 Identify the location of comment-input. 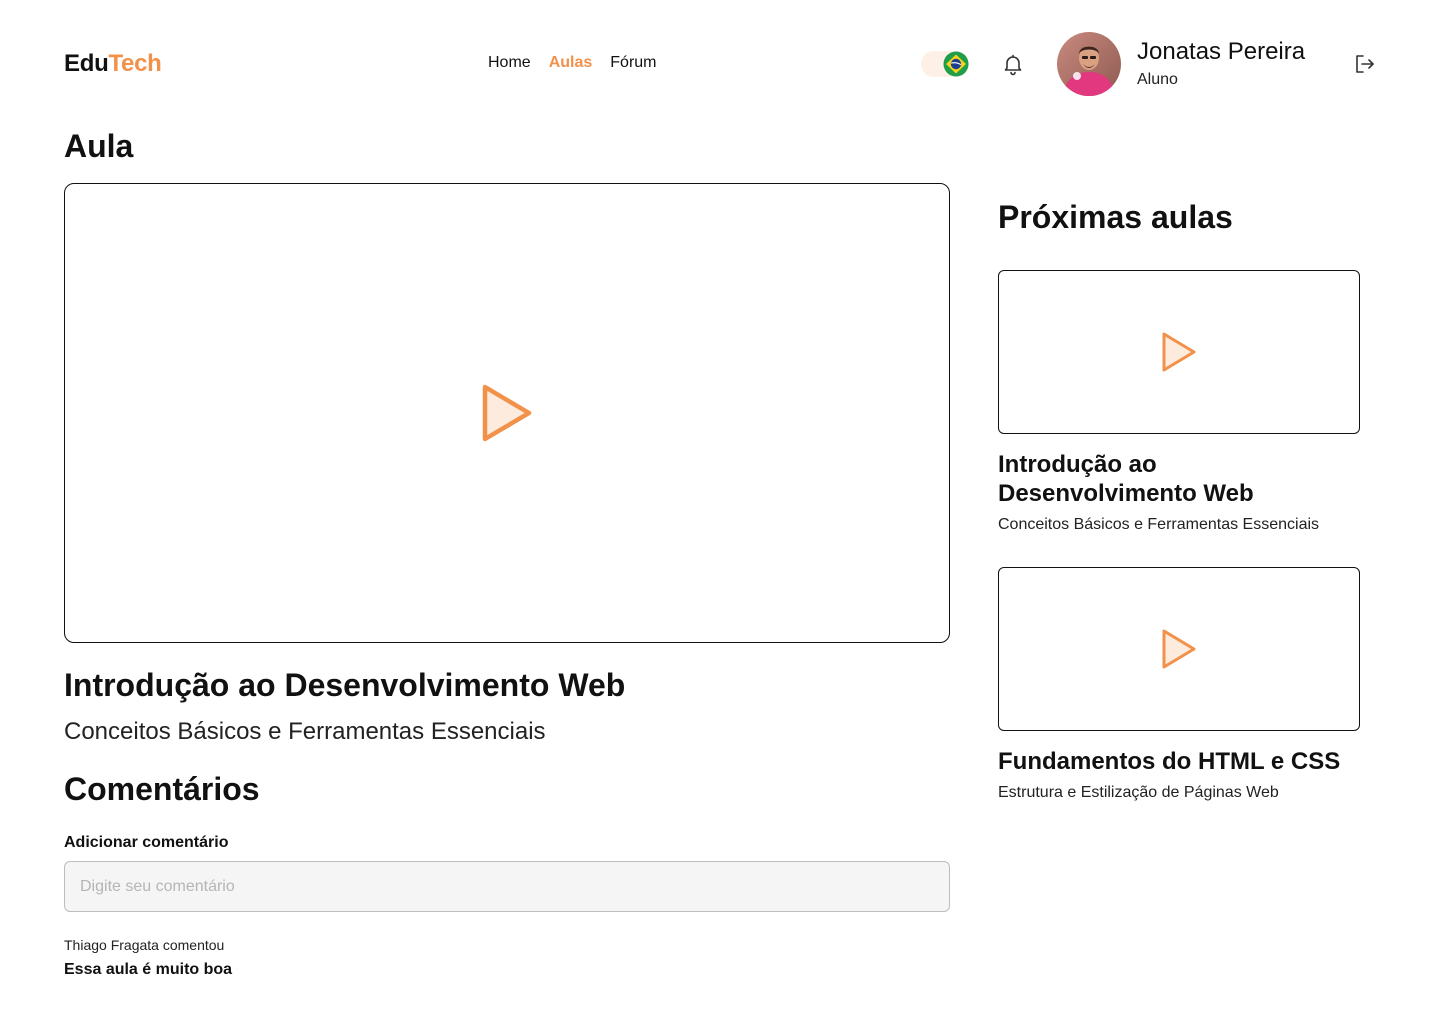
(507, 886).